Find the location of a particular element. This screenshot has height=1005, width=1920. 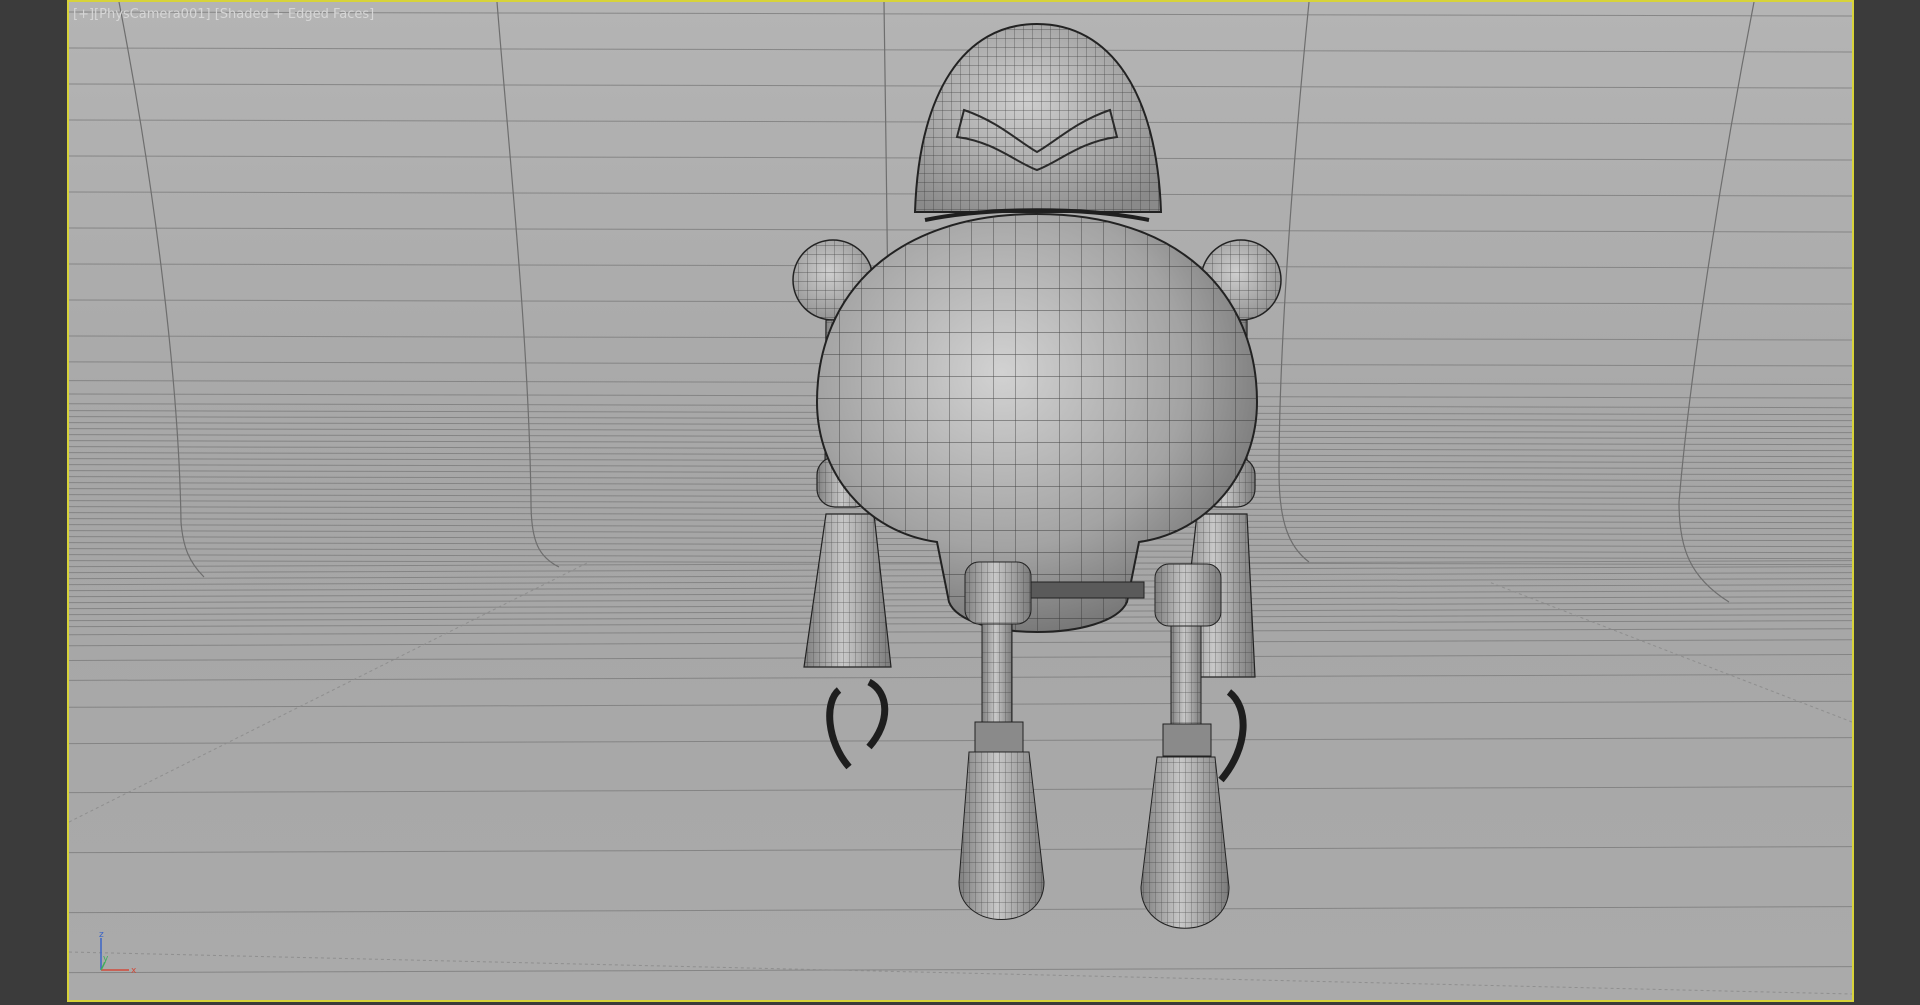

z-axis-label: z is located at coordinates (101, 935).